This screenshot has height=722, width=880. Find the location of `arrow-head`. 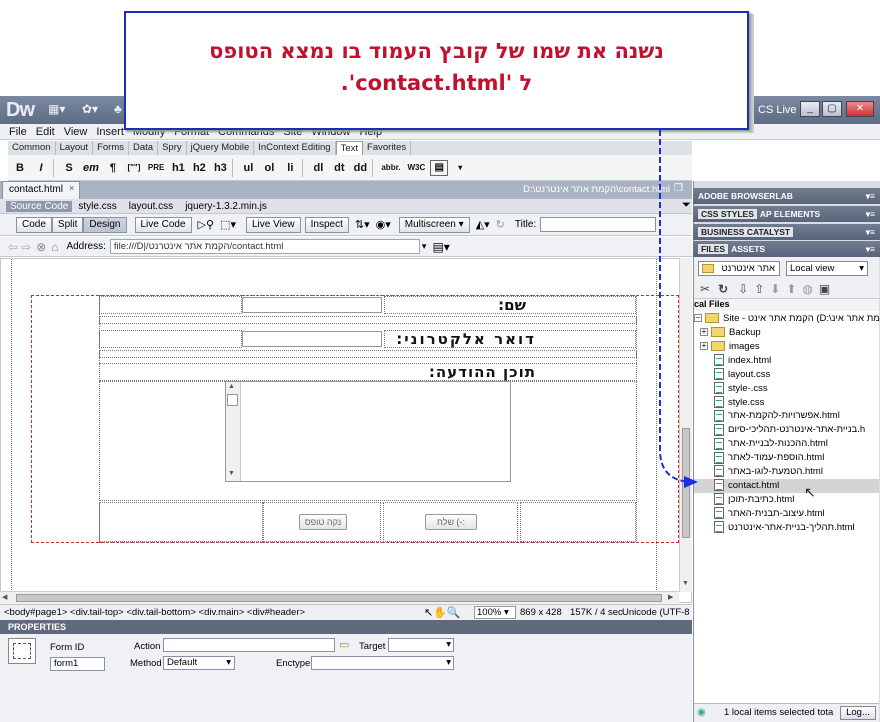

arrow-head is located at coordinates (691, 482).